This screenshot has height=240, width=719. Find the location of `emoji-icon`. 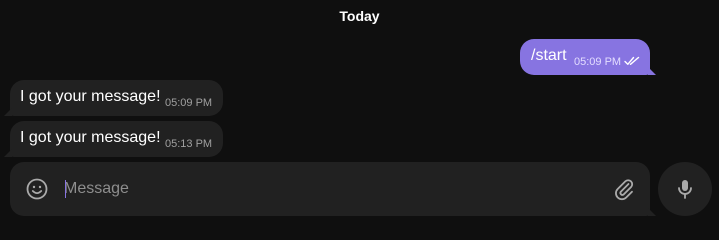

emoji-icon is located at coordinates (37, 189).